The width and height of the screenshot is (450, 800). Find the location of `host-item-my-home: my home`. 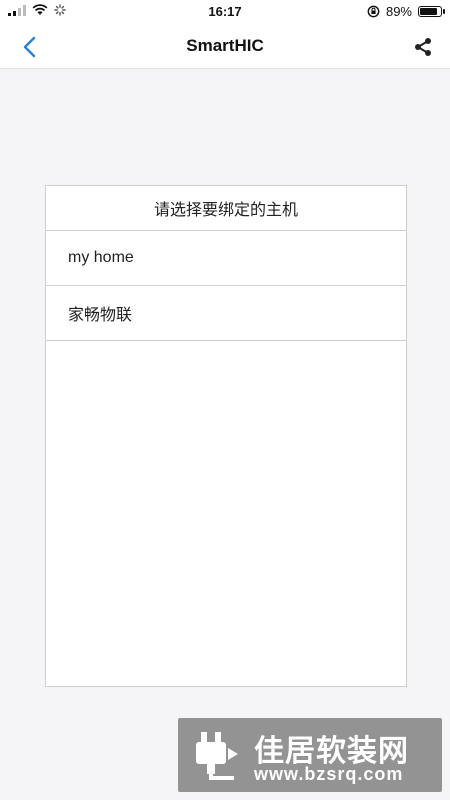

host-item-my-home: my home is located at coordinates (226, 258).